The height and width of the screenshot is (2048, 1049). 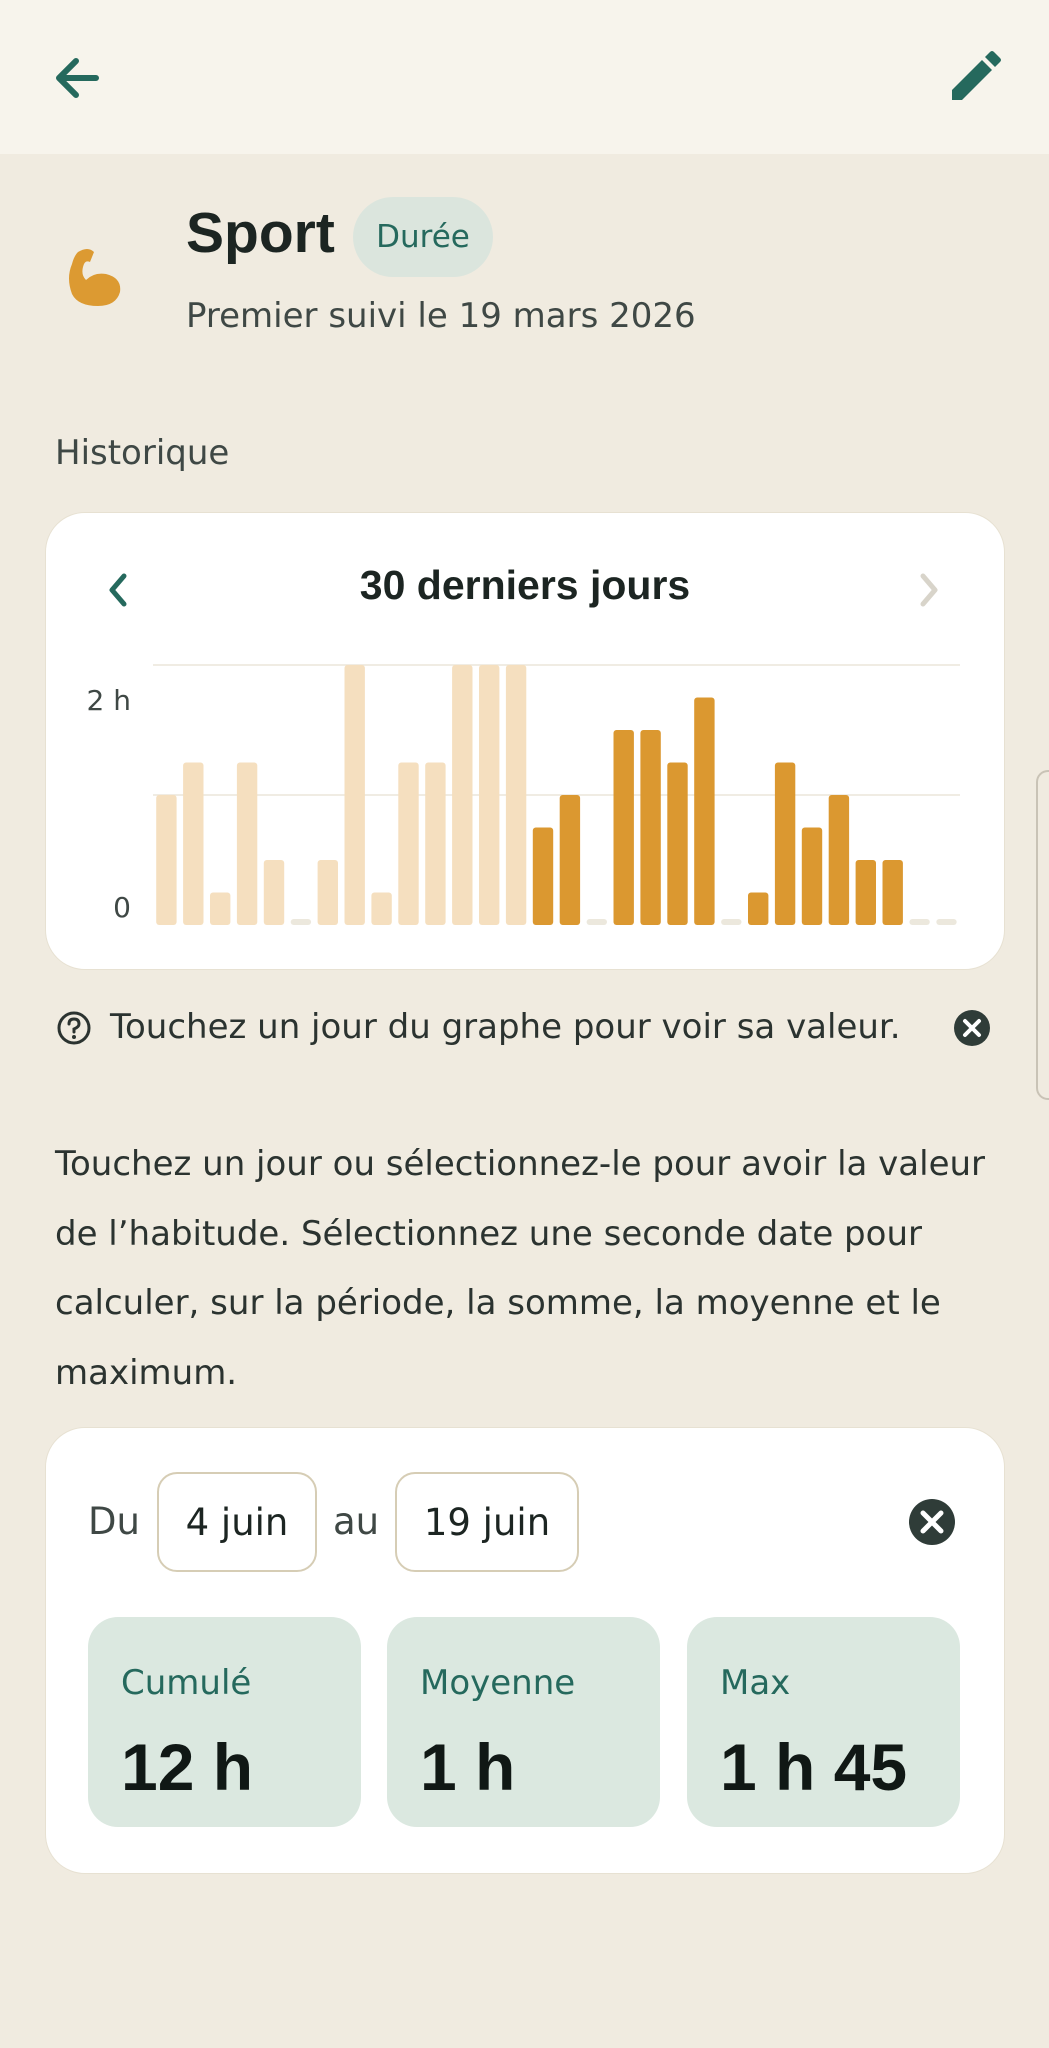 What do you see at coordinates (1042, 935) in the screenshot?
I see `scrollbar-handle` at bounding box center [1042, 935].